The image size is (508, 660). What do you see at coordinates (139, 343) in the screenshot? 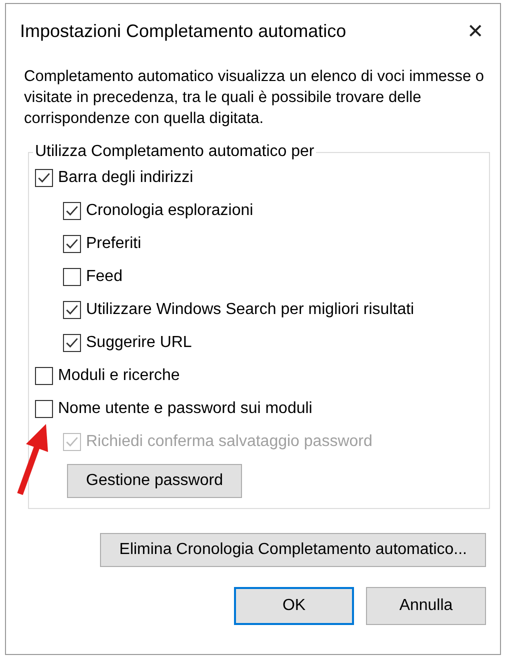
I see `checkbox-label: Suggerire URL` at bounding box center [139, 343].